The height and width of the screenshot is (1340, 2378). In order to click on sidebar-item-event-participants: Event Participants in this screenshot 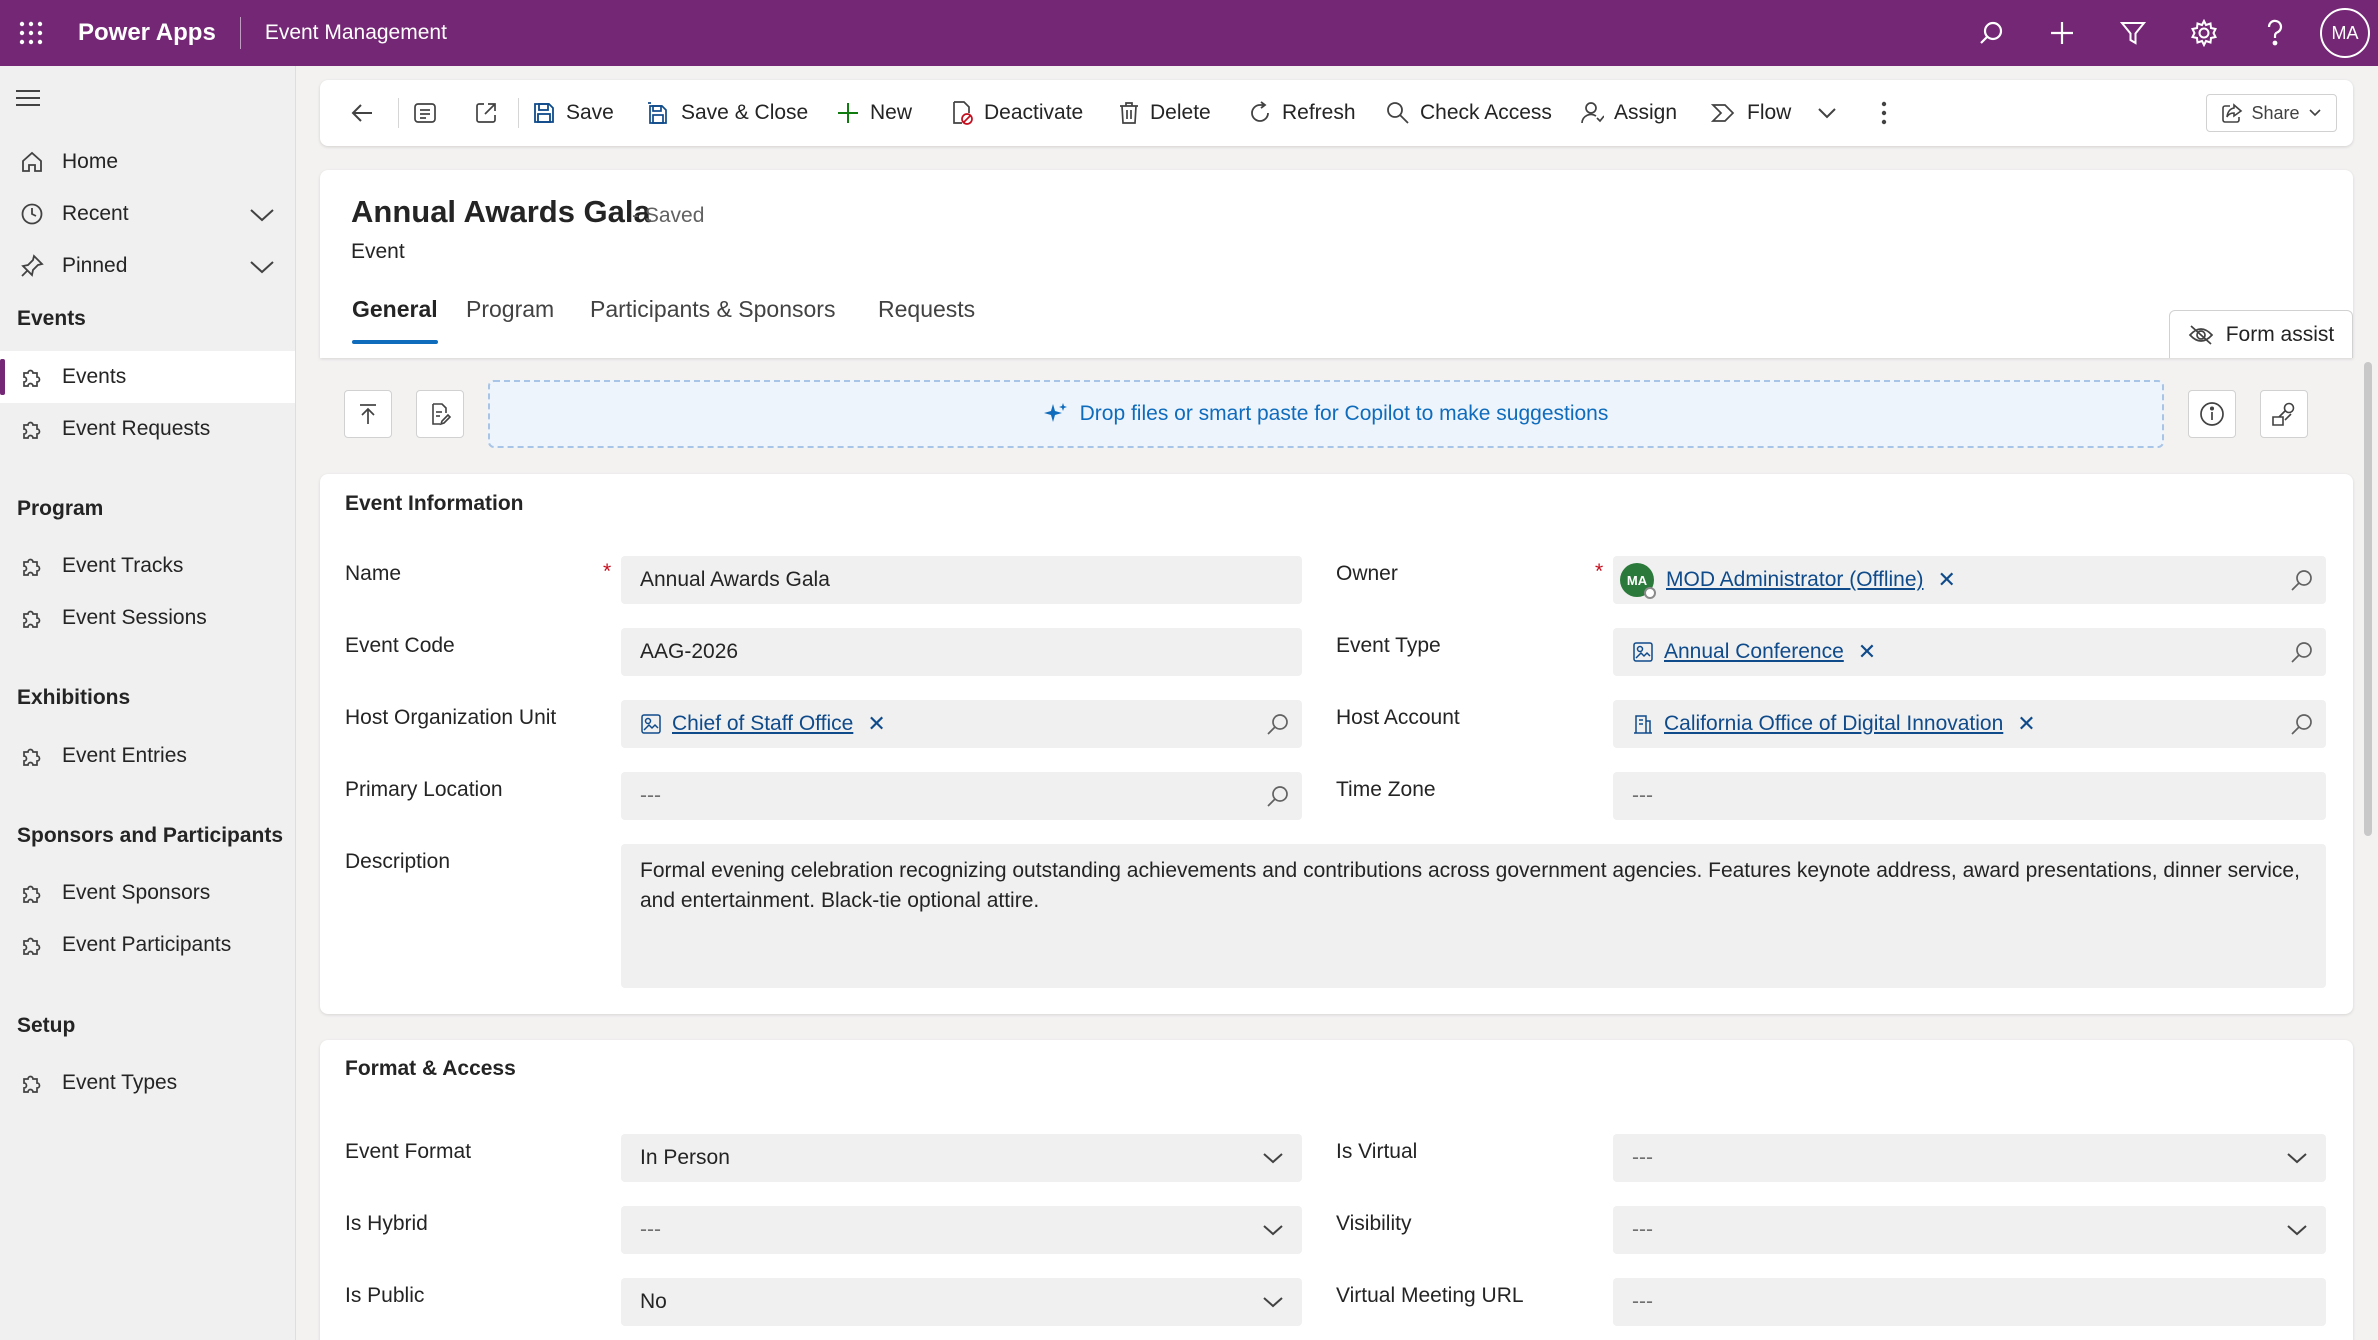, I will do `click(147, 945)`.